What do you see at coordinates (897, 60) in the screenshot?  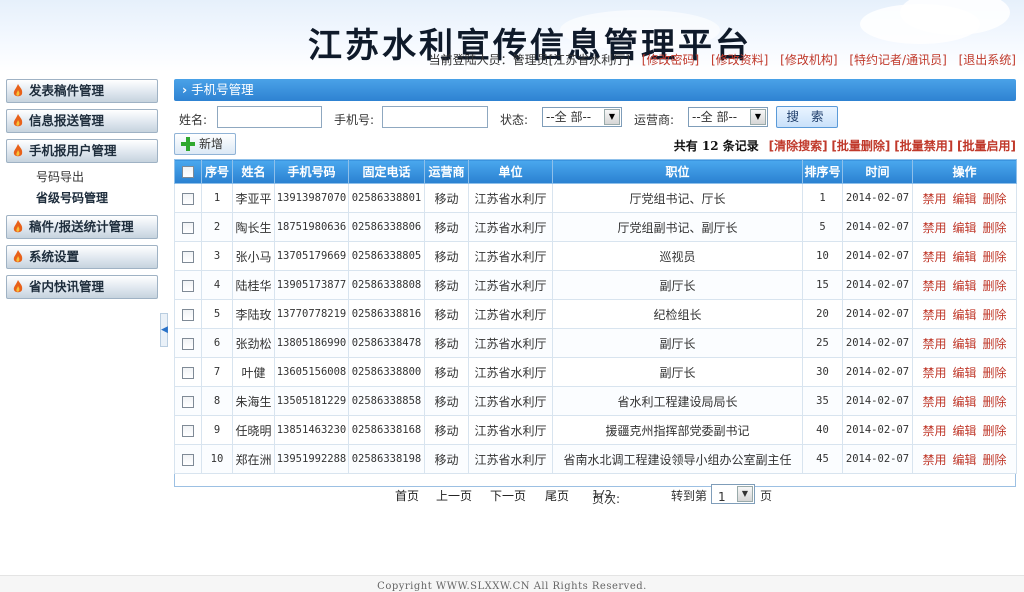 I see `special-reporter-link: [特约记者/通讯员]` at bounding box center [897, 60].